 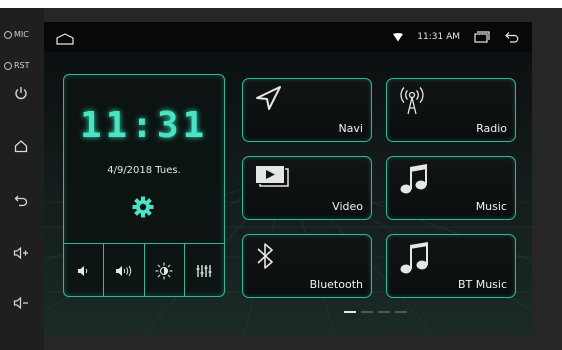 I want to click on volume-up-button, so click(x=21, y=253).